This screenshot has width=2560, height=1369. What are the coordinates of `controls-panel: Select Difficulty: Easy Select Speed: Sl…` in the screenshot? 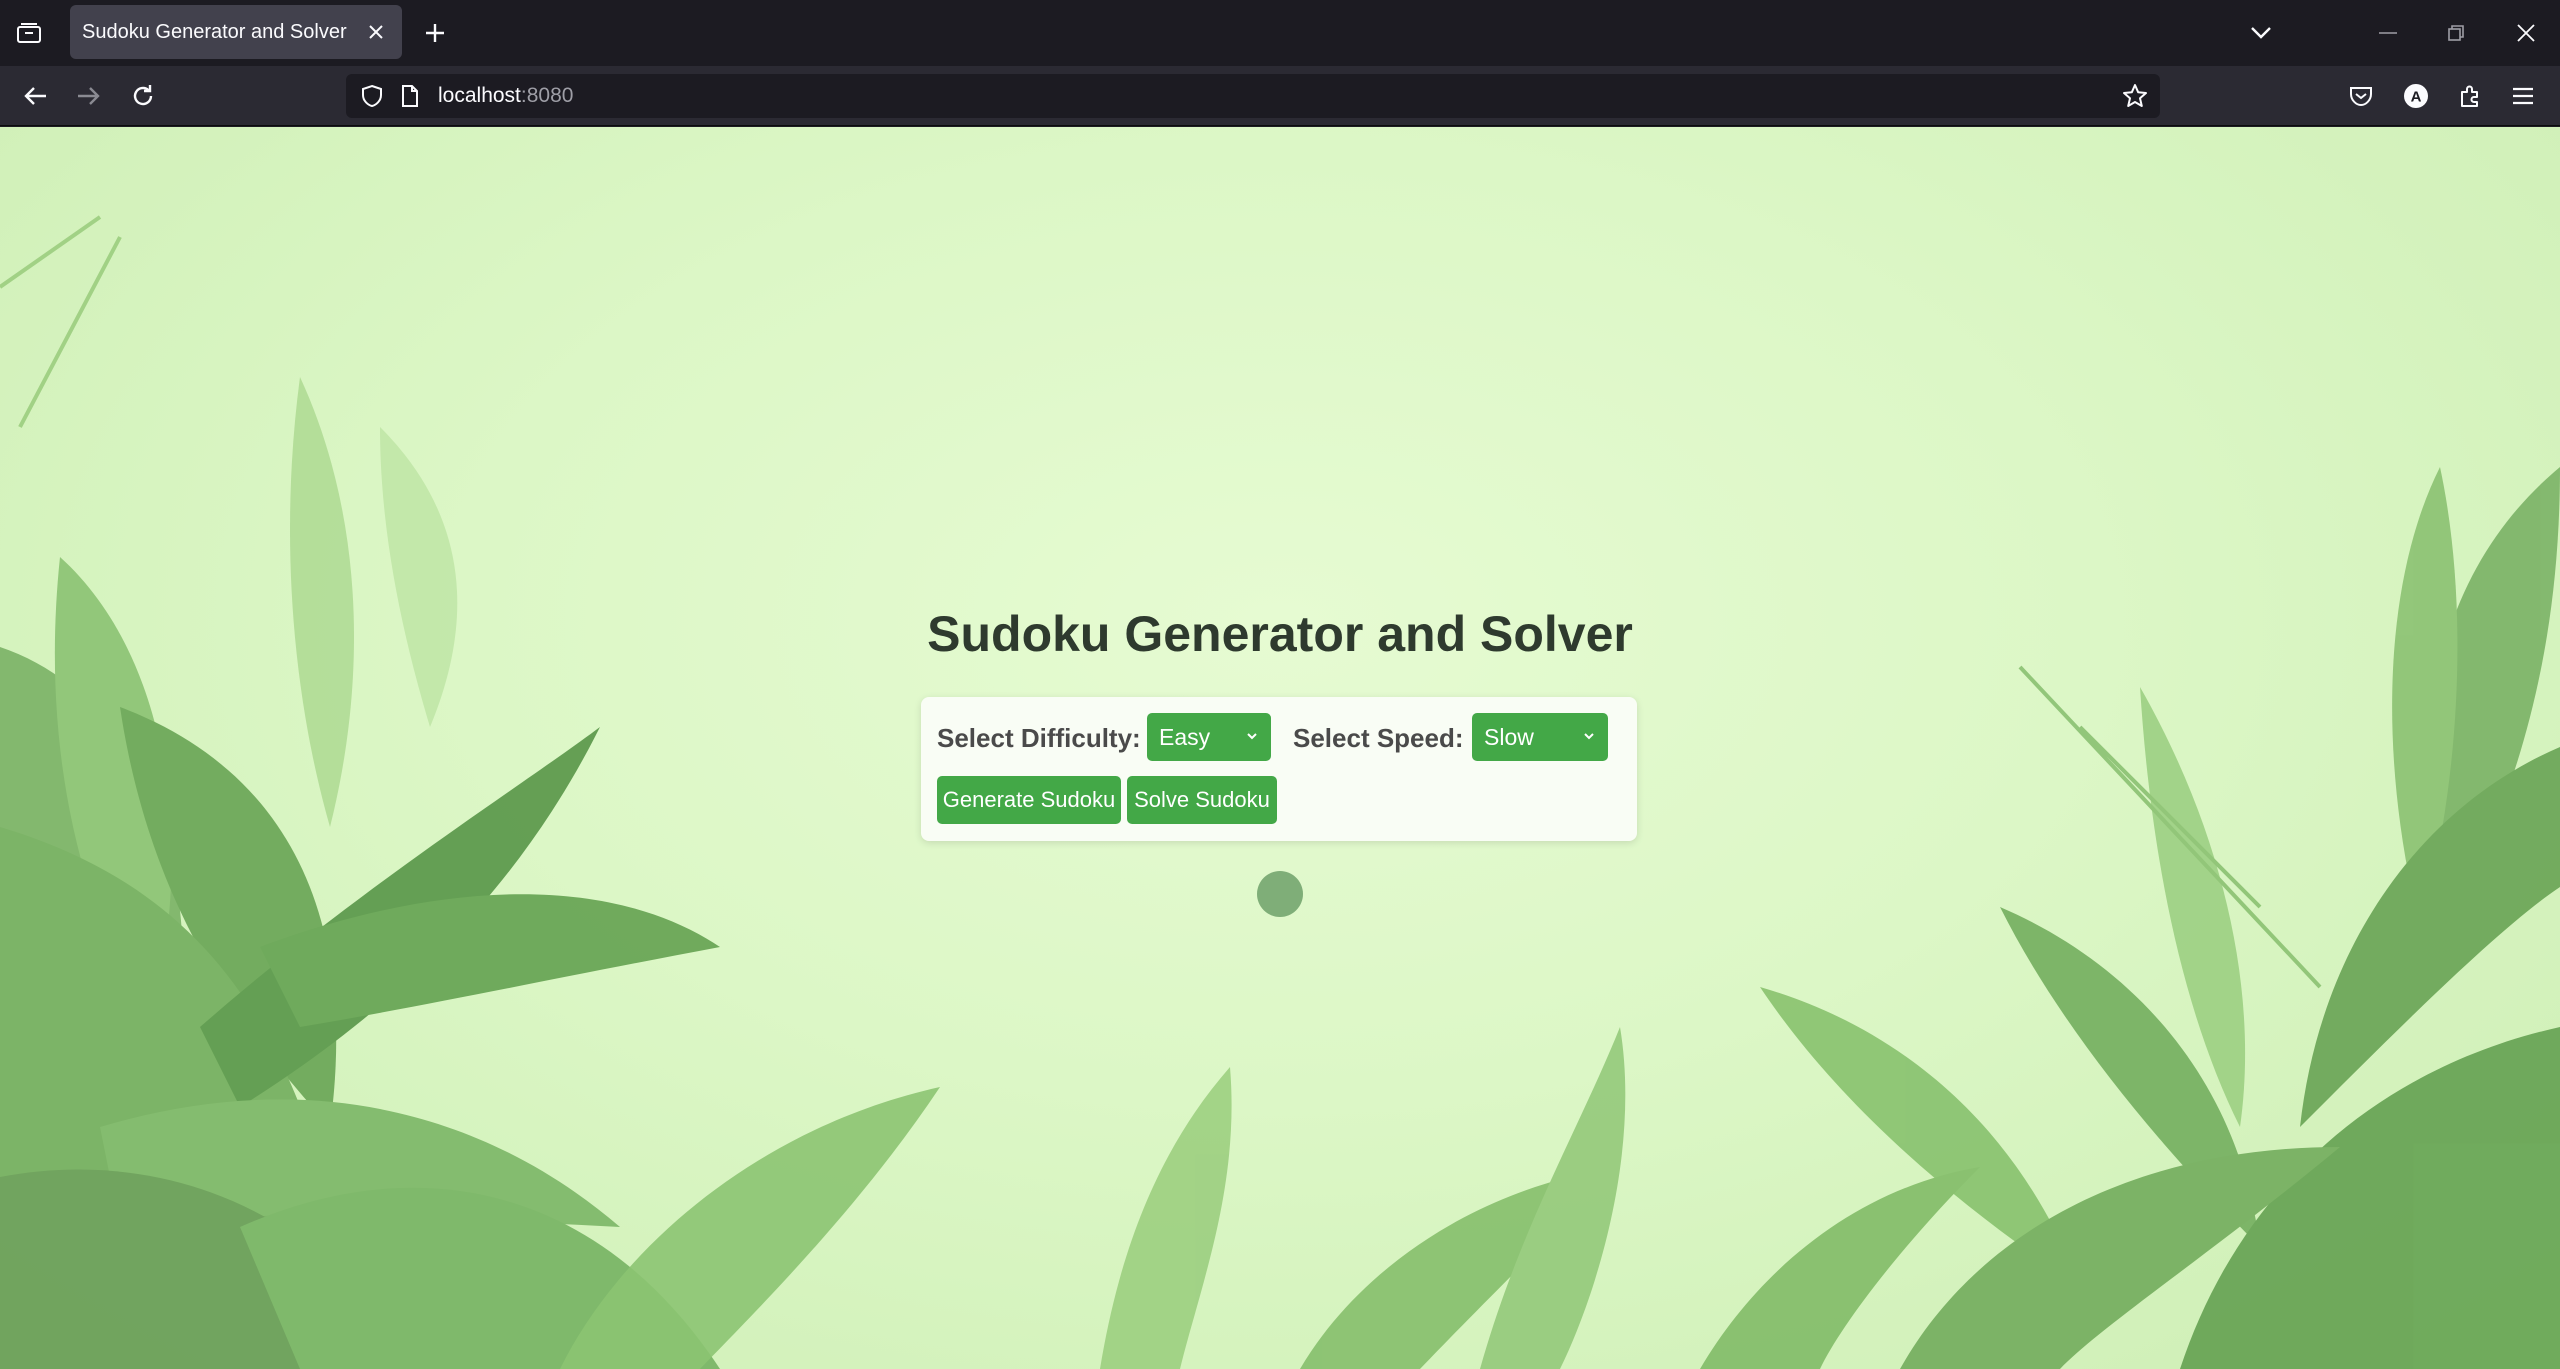 It's located at (1279, 769).